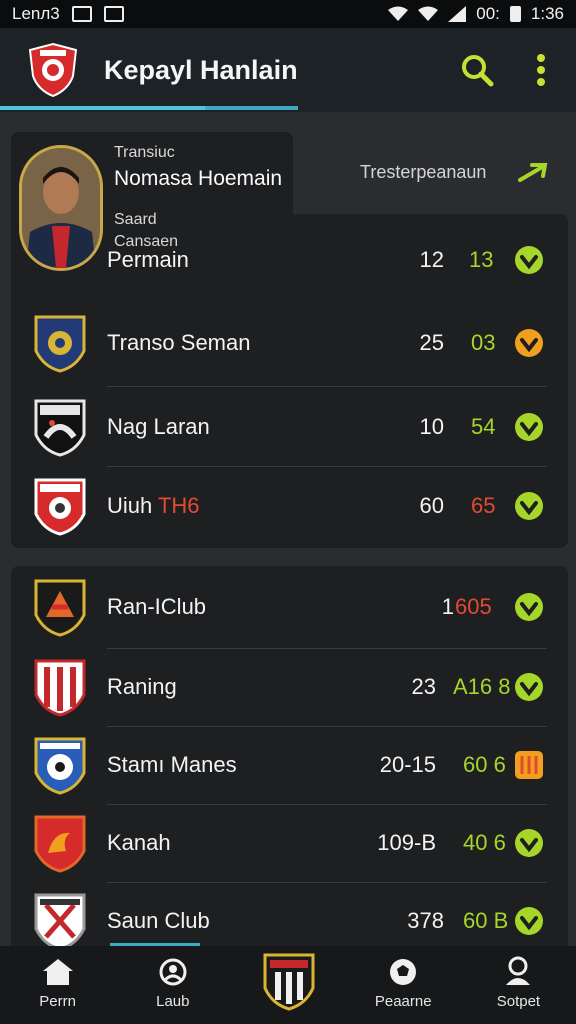 The height and width of the screenshot is (1024, 576). What do you see at coordinates (447, 606) in the screenshot?
I see `row-value-1: 1` at bounding box center [447, 606].